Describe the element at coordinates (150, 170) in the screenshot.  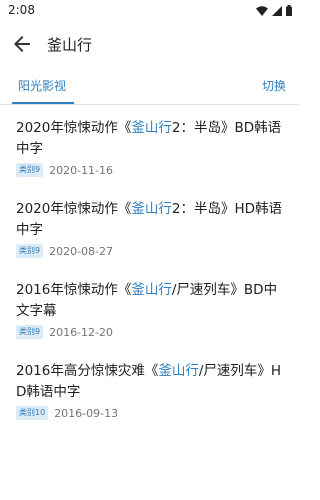
I see `result-meta: 类别9 2020-11-16` at that location.